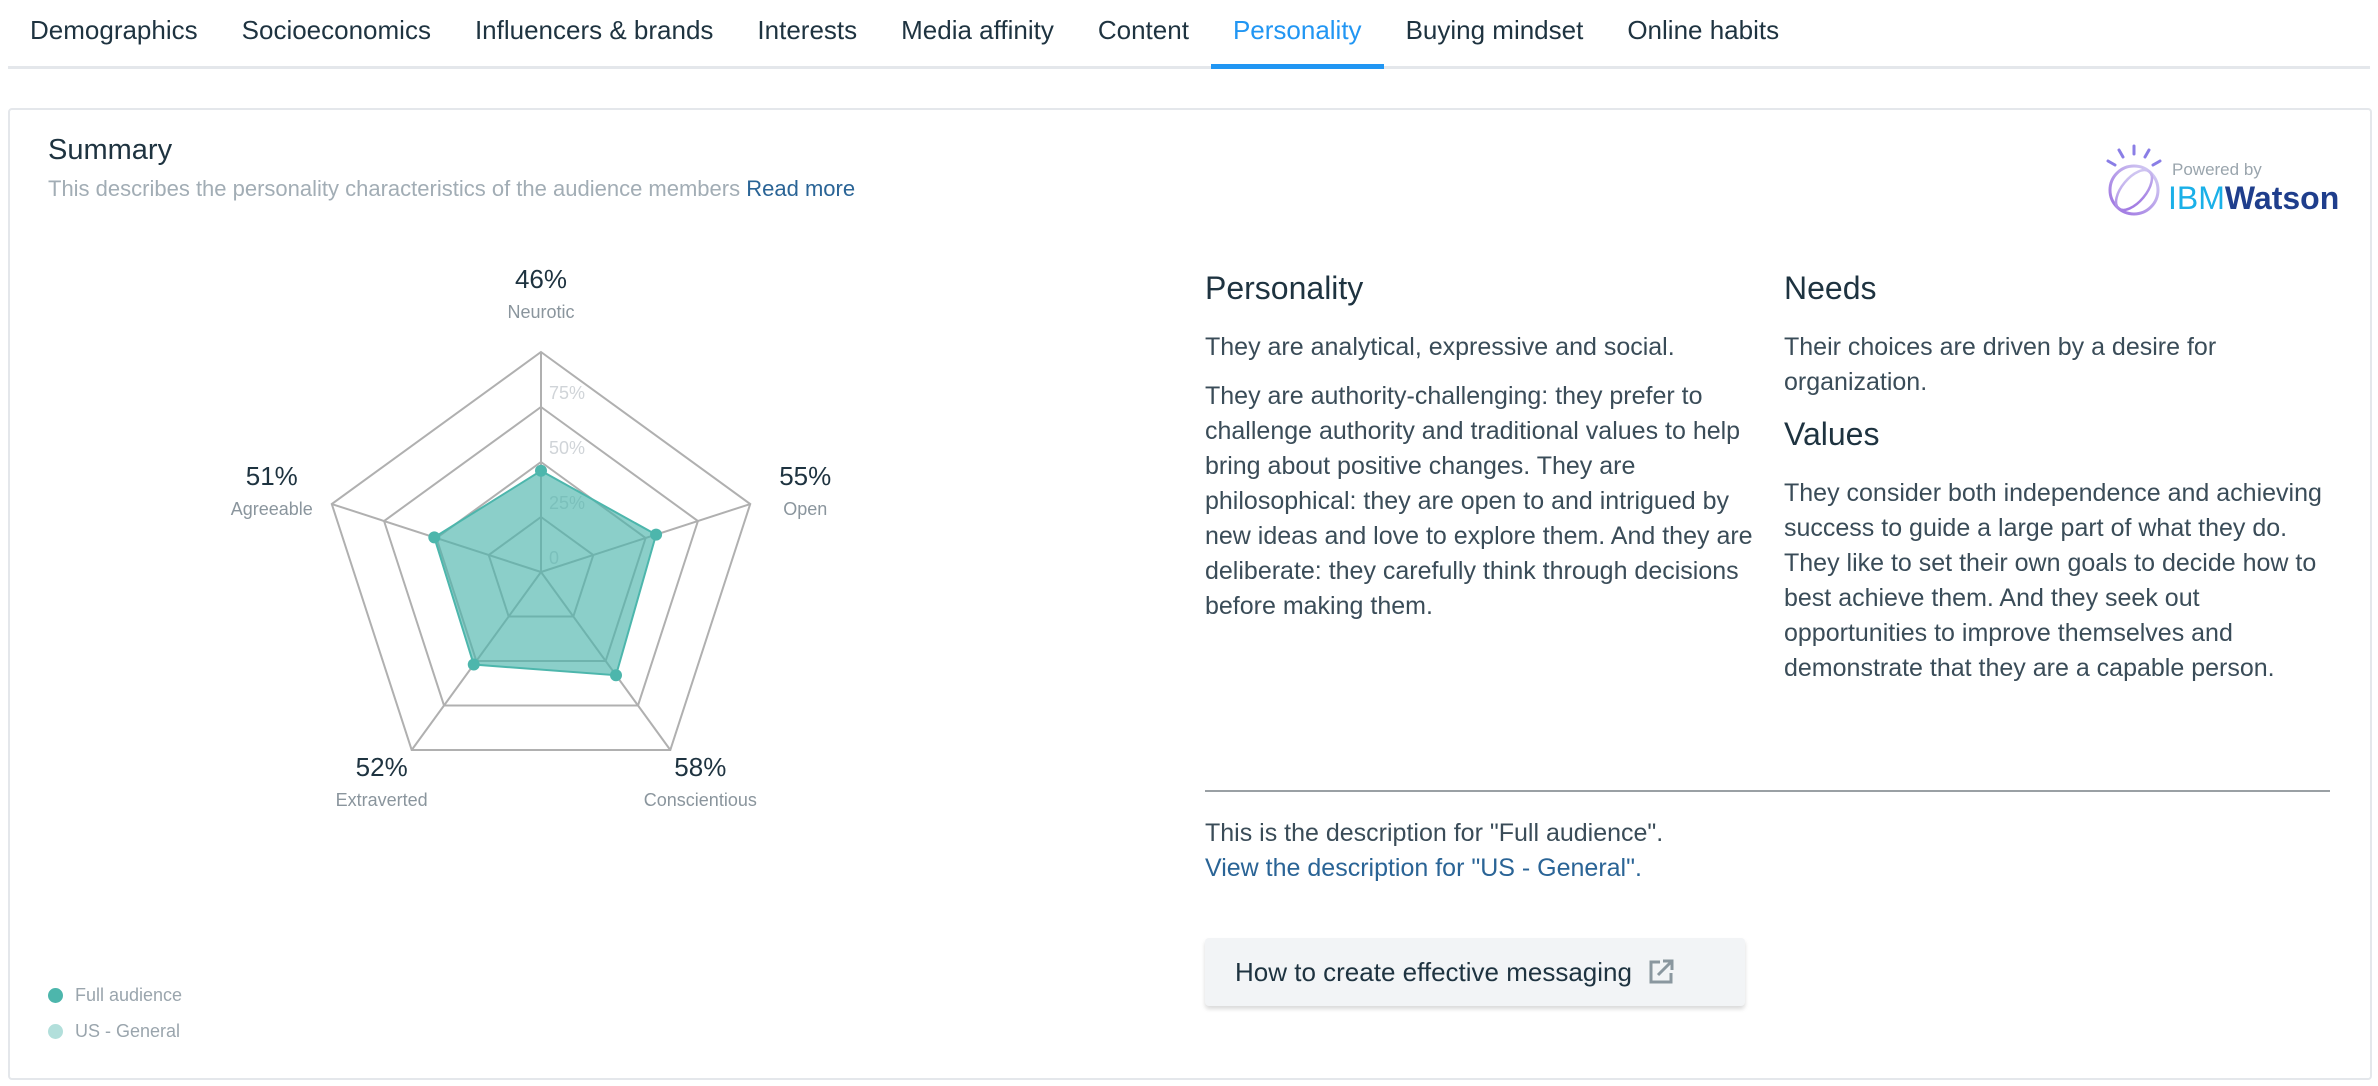  What do you see at coordinates (272, 509) in the screenshot?
I see `axis-label: Agreeable` at bounding box center [272, 509].